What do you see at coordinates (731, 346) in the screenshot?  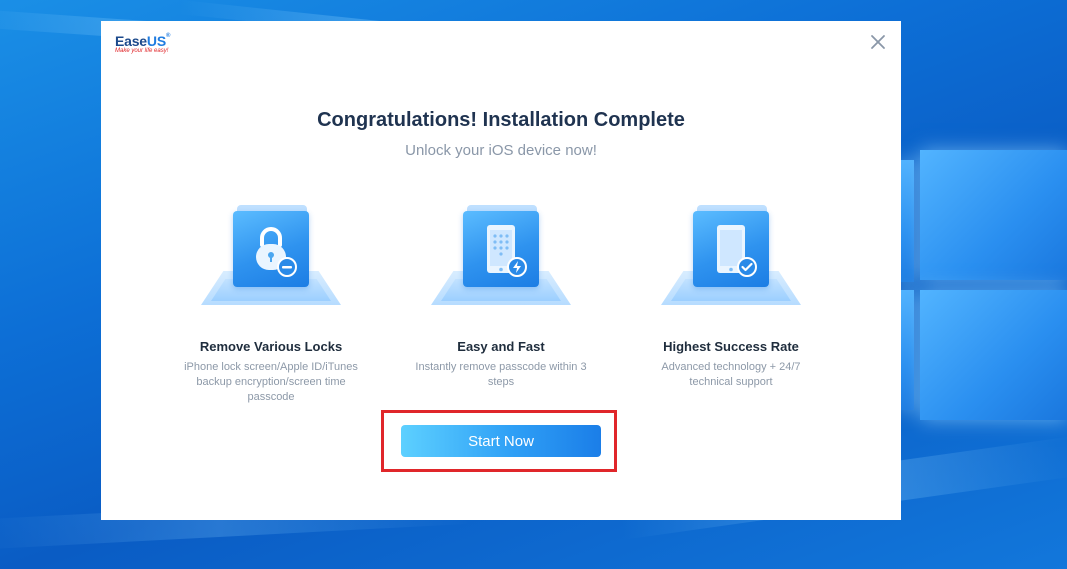 I see `feature-title: Highest Success Rate` at bounding box center [731, 346].